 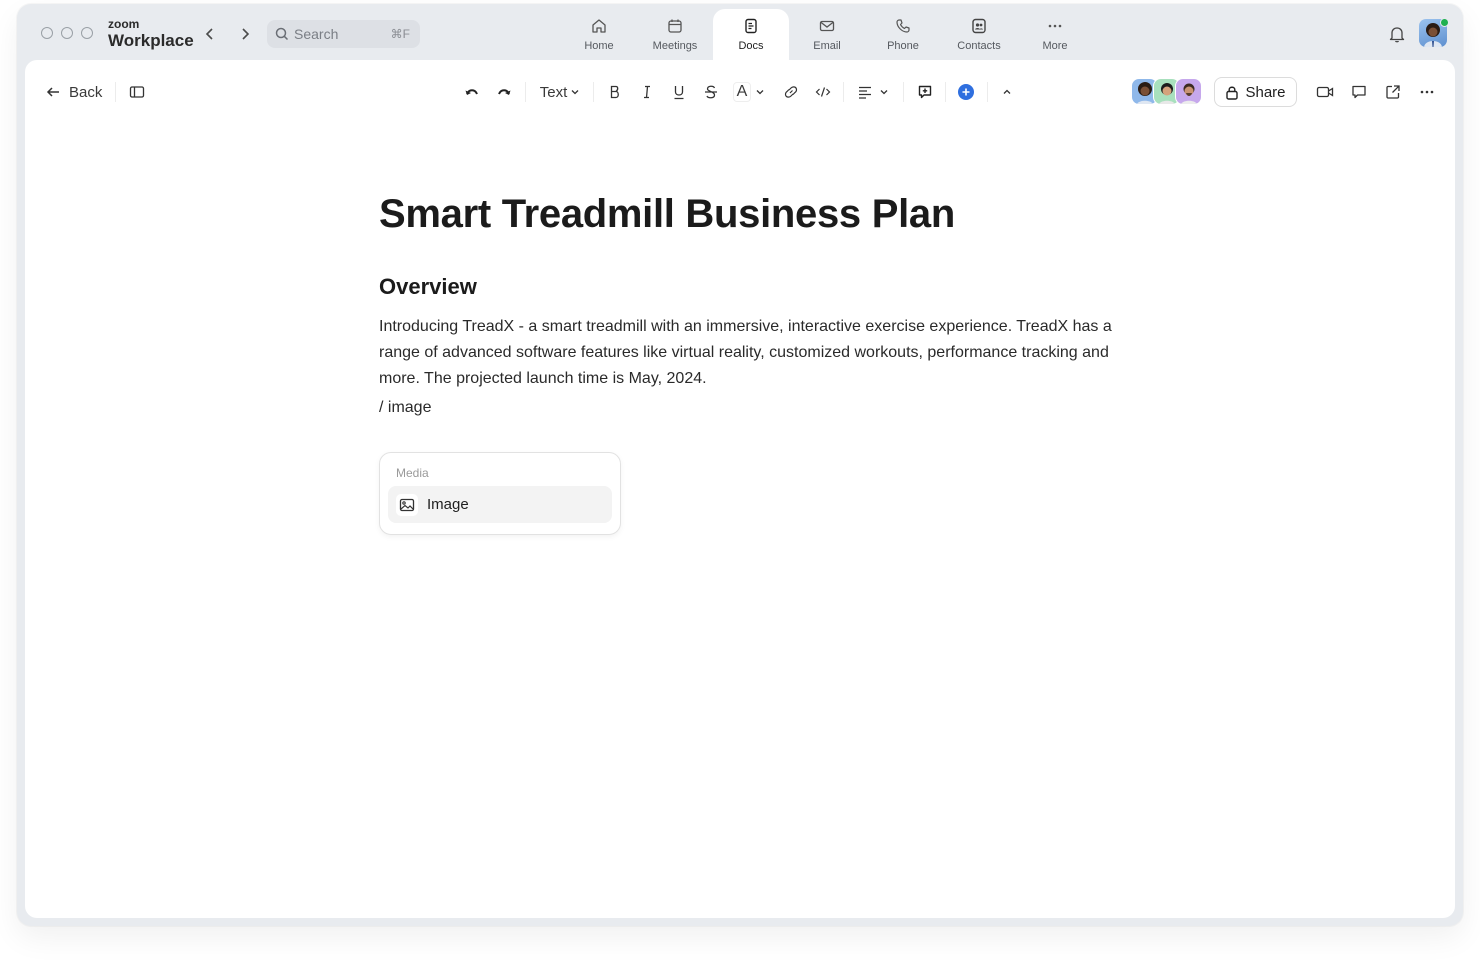 I want to click on maximize-window-button, so click(x=87, y=33).